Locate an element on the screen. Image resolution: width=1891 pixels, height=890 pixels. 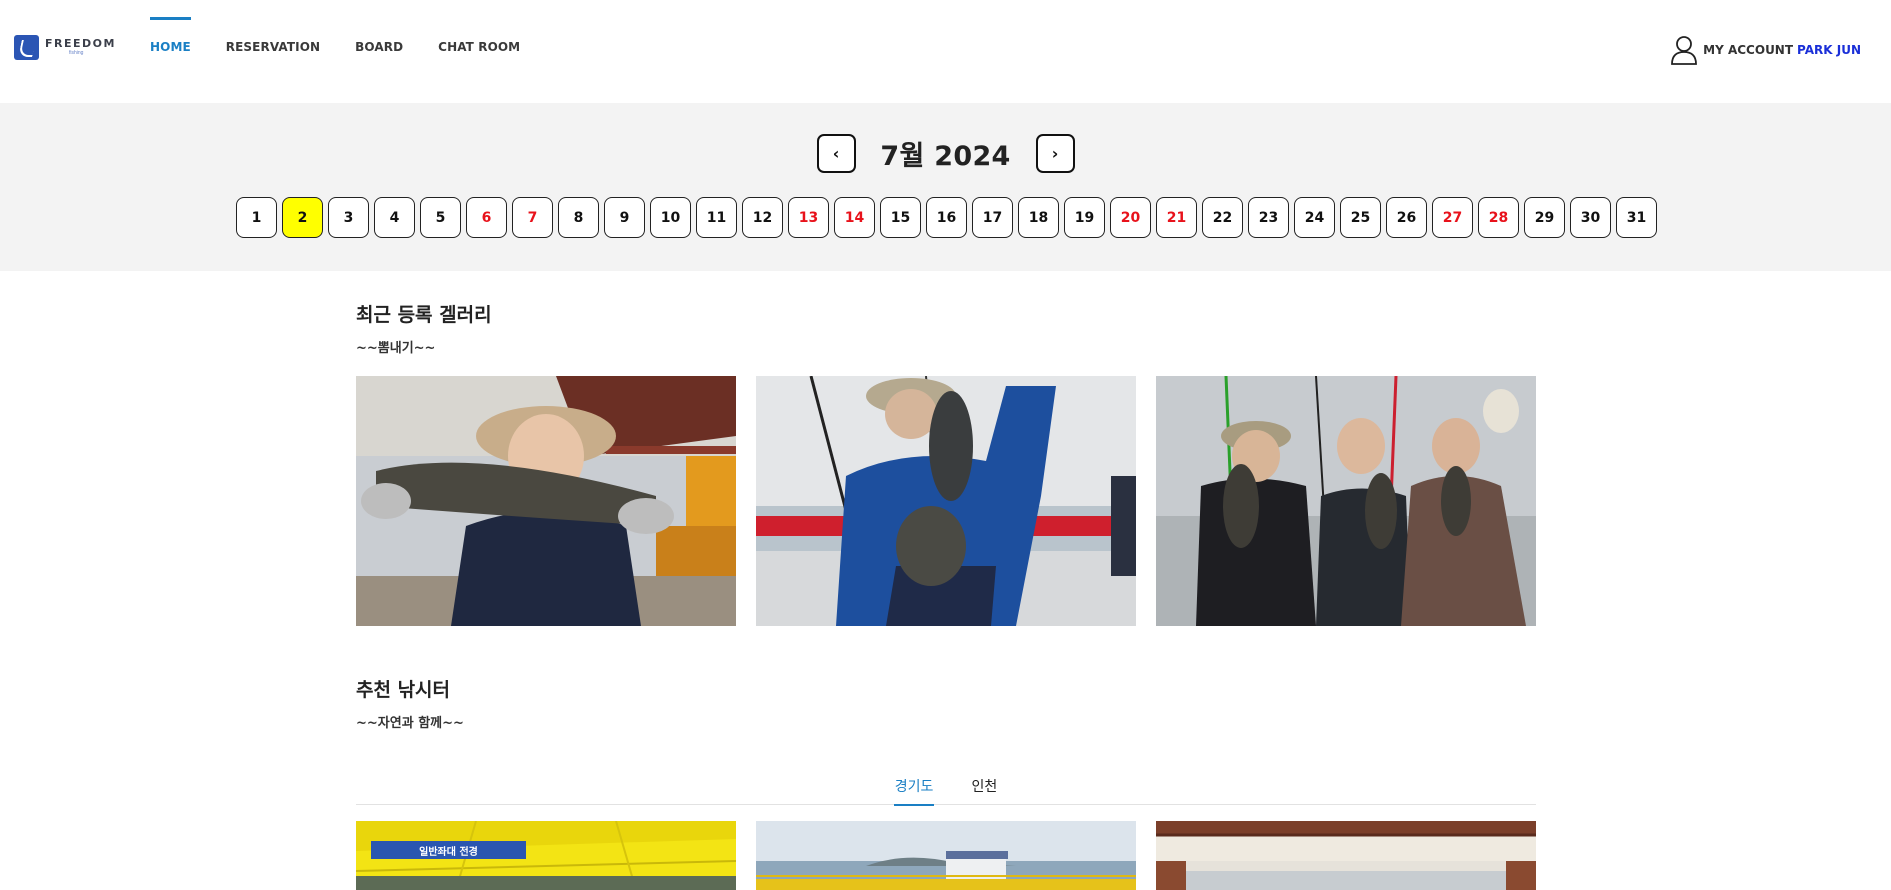
calendar-day-21: 21 is located at coordinates (1176, 217).